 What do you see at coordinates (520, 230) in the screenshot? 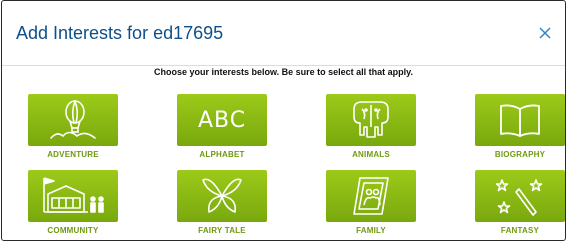
I see `interest-label: FANTASY` at bounding box center [520, 230].